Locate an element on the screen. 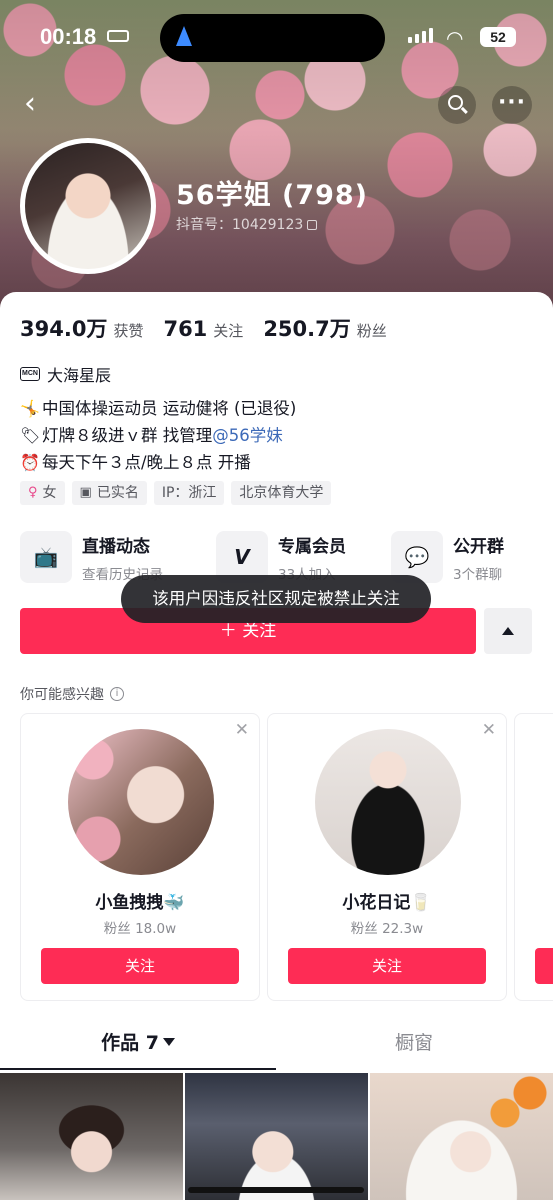 This screenshot has height=1200, width=553. tag-icon: 🏷 is located at coordinates (30, 435).